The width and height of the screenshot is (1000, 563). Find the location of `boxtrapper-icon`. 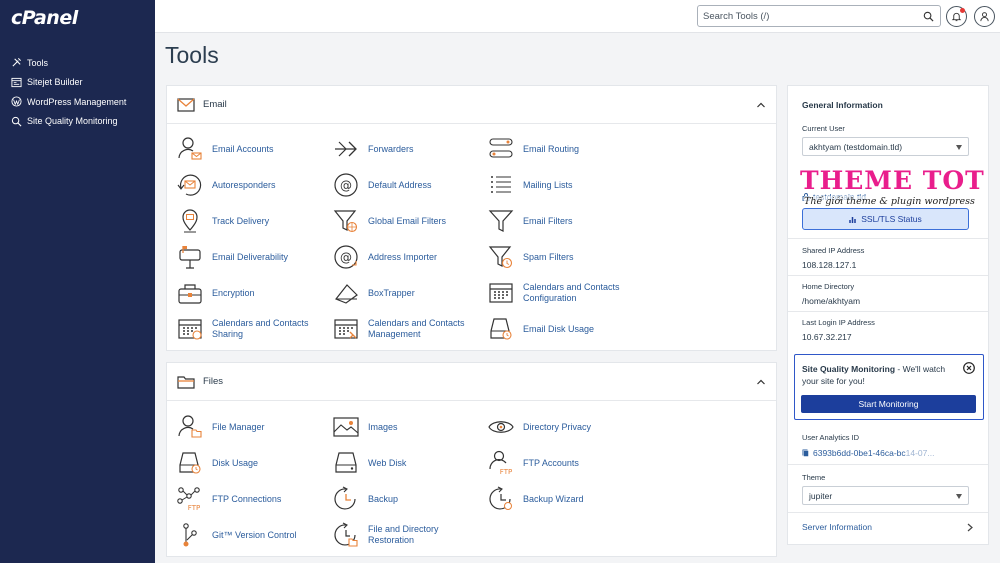

boxtrapper-icon is located at coordinates (346, 294).